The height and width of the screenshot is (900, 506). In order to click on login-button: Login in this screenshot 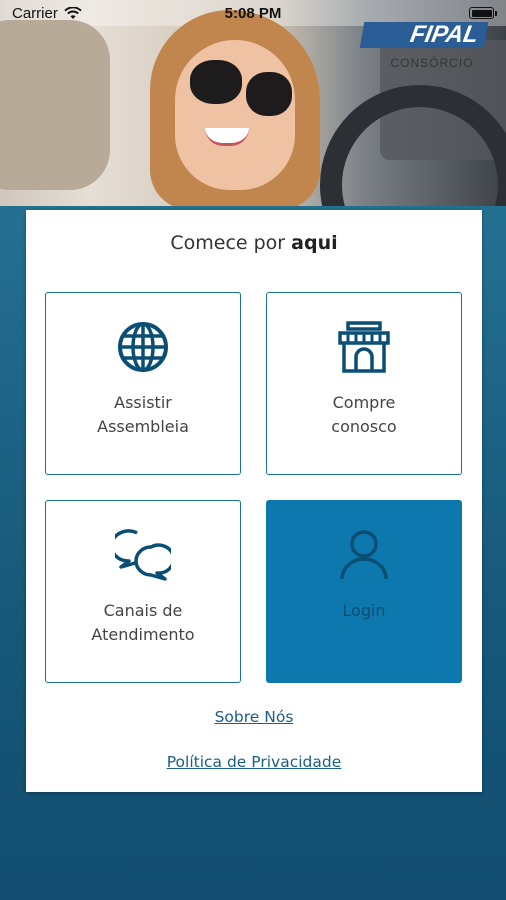, I will do `click(364, 591)`.